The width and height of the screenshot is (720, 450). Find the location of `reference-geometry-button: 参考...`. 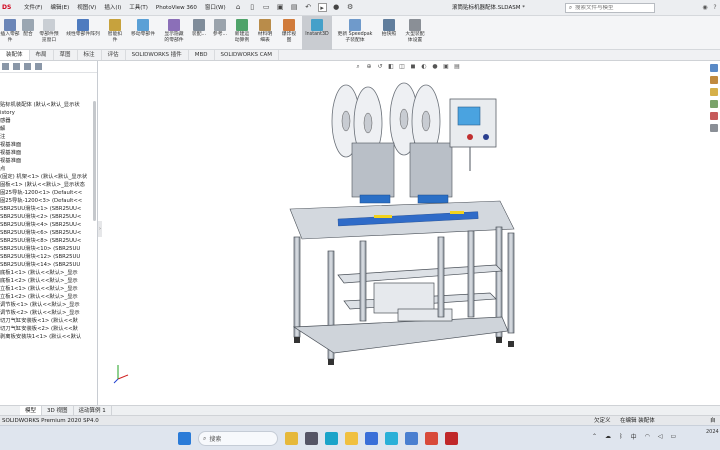

reference-geometry-button: 参考... is located at coordinates (220, 33).